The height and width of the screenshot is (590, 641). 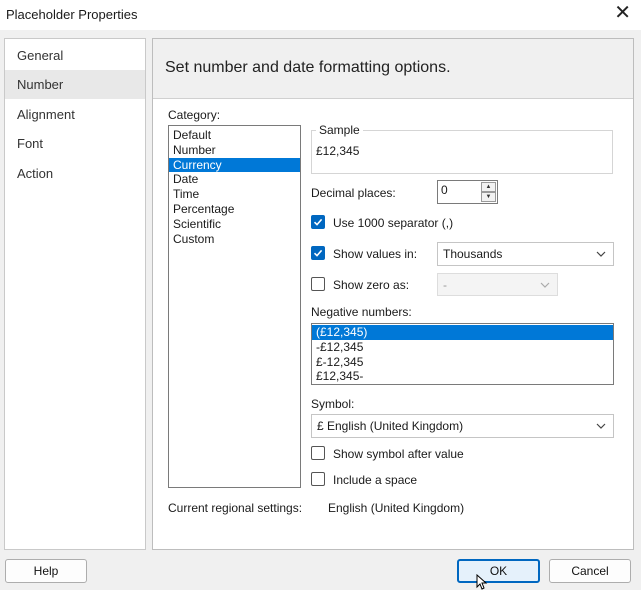 What do you see at coordinates (445, 285) in the screenshot?
I see `show-zero-as-value: -` at bounding box center [445, 285].